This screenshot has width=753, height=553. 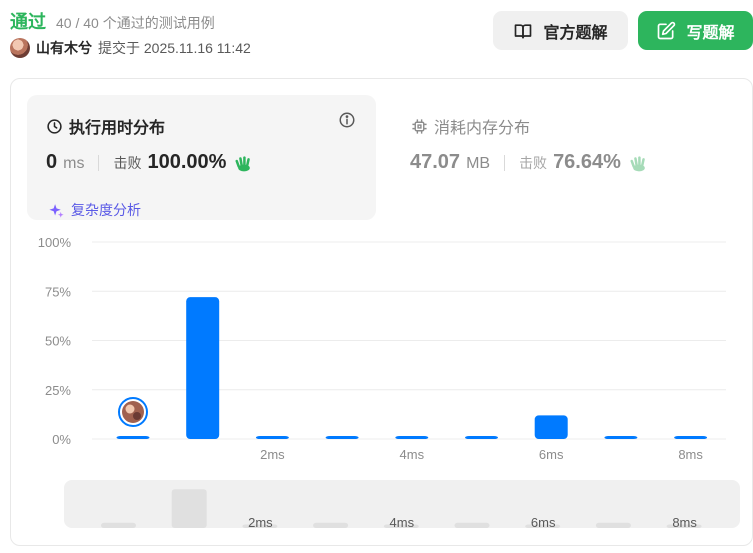 I want to click on memory-metric: 47.07 MB 击败 76.64%, so click(x=529, y=162).